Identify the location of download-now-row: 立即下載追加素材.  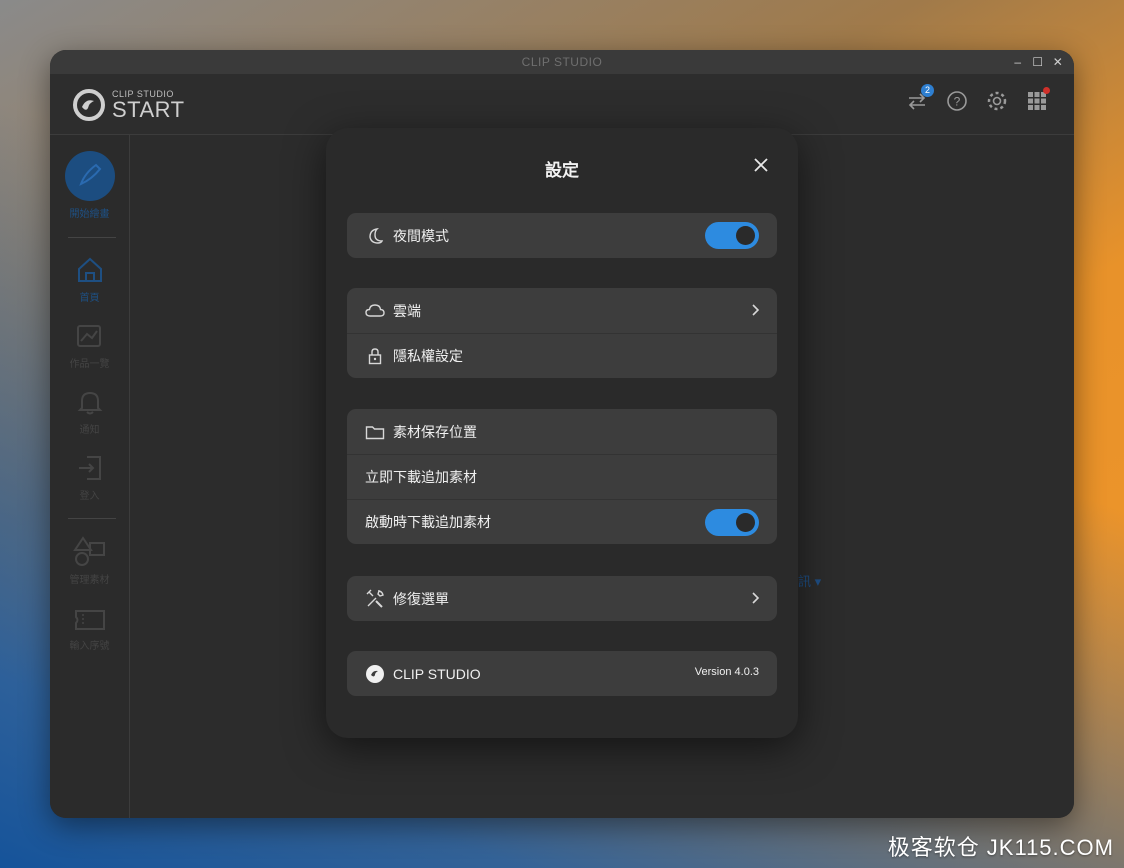
(562, 476).